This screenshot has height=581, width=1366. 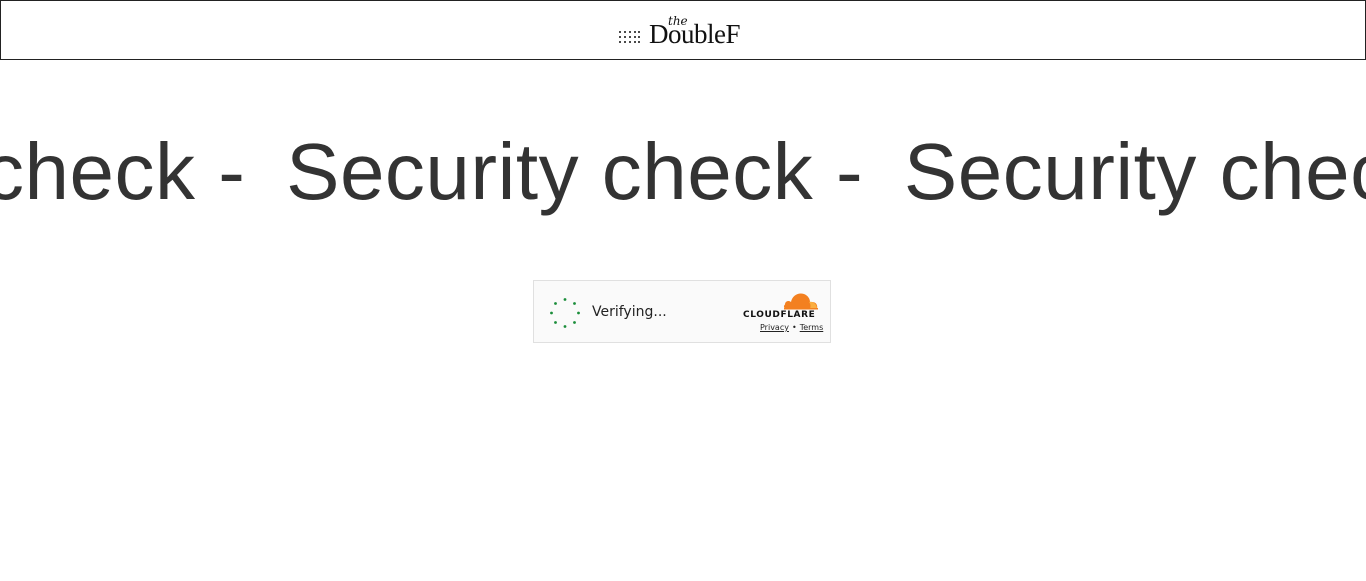 I want to click on cloudflare-cloud-icon, so click(x=800, y=301).